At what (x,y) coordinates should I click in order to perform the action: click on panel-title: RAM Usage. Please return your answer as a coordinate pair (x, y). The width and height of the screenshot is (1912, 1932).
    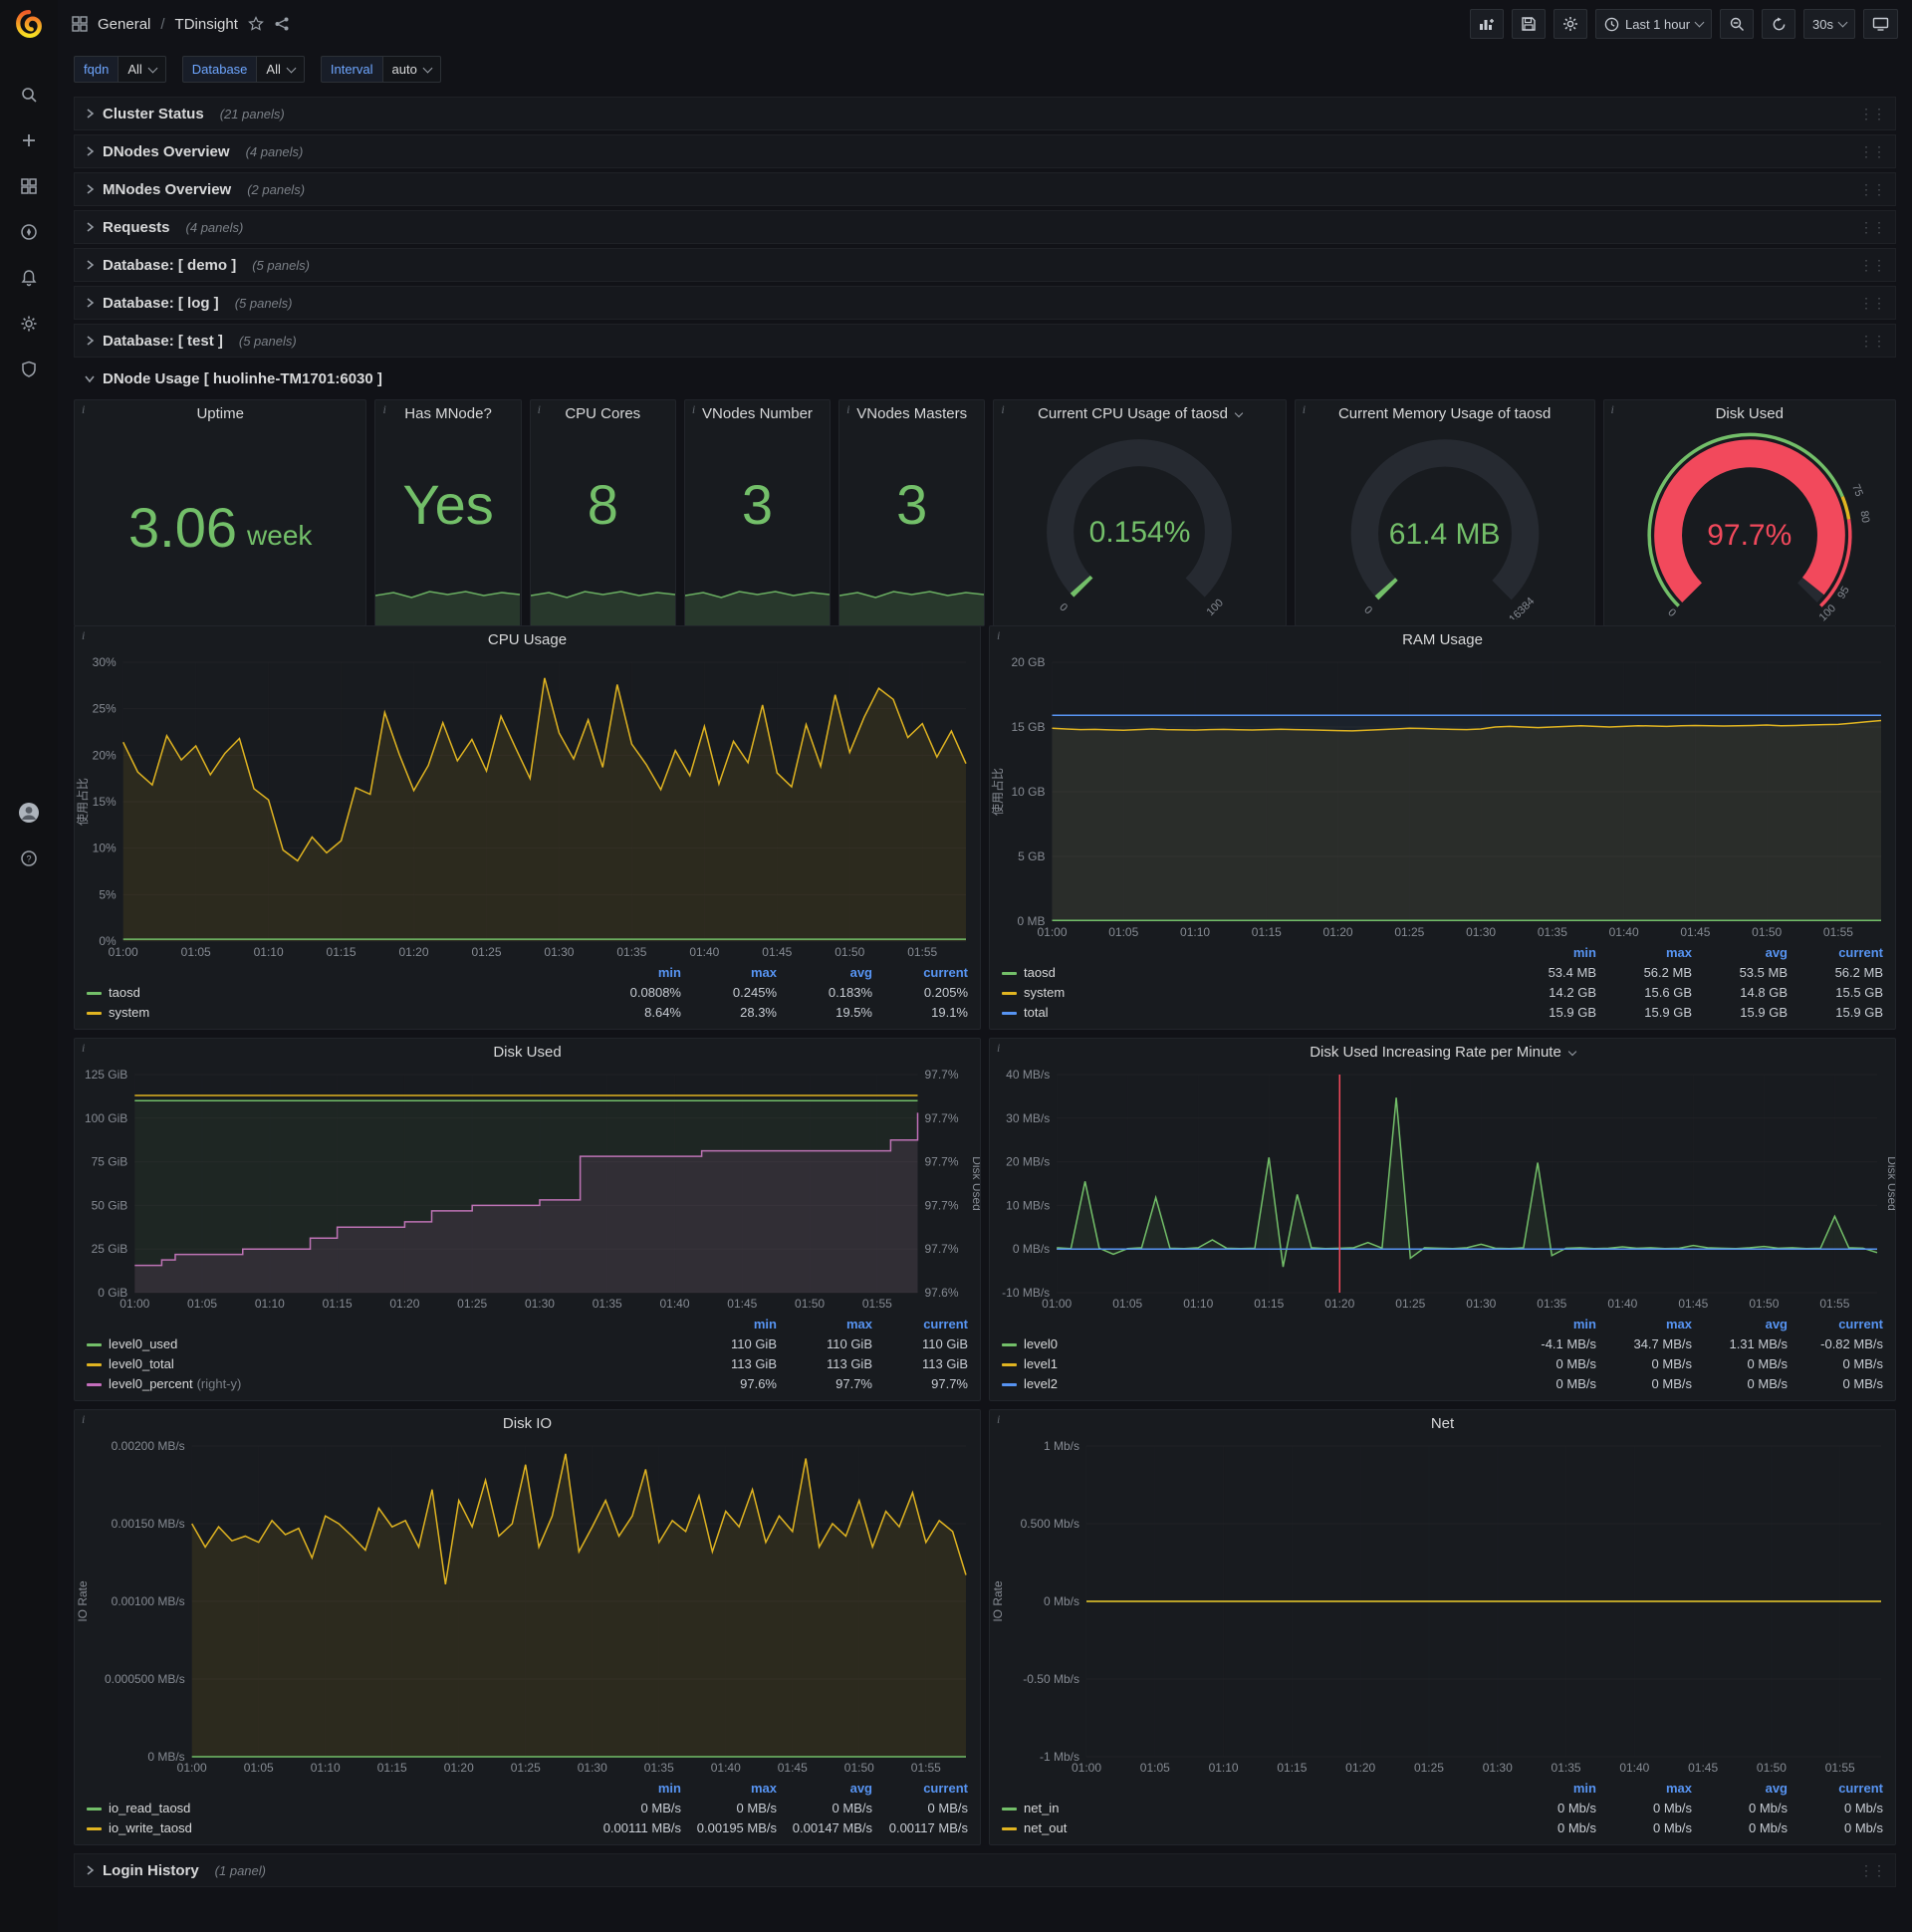
    Looking at the image, I should click on (1442, 640).